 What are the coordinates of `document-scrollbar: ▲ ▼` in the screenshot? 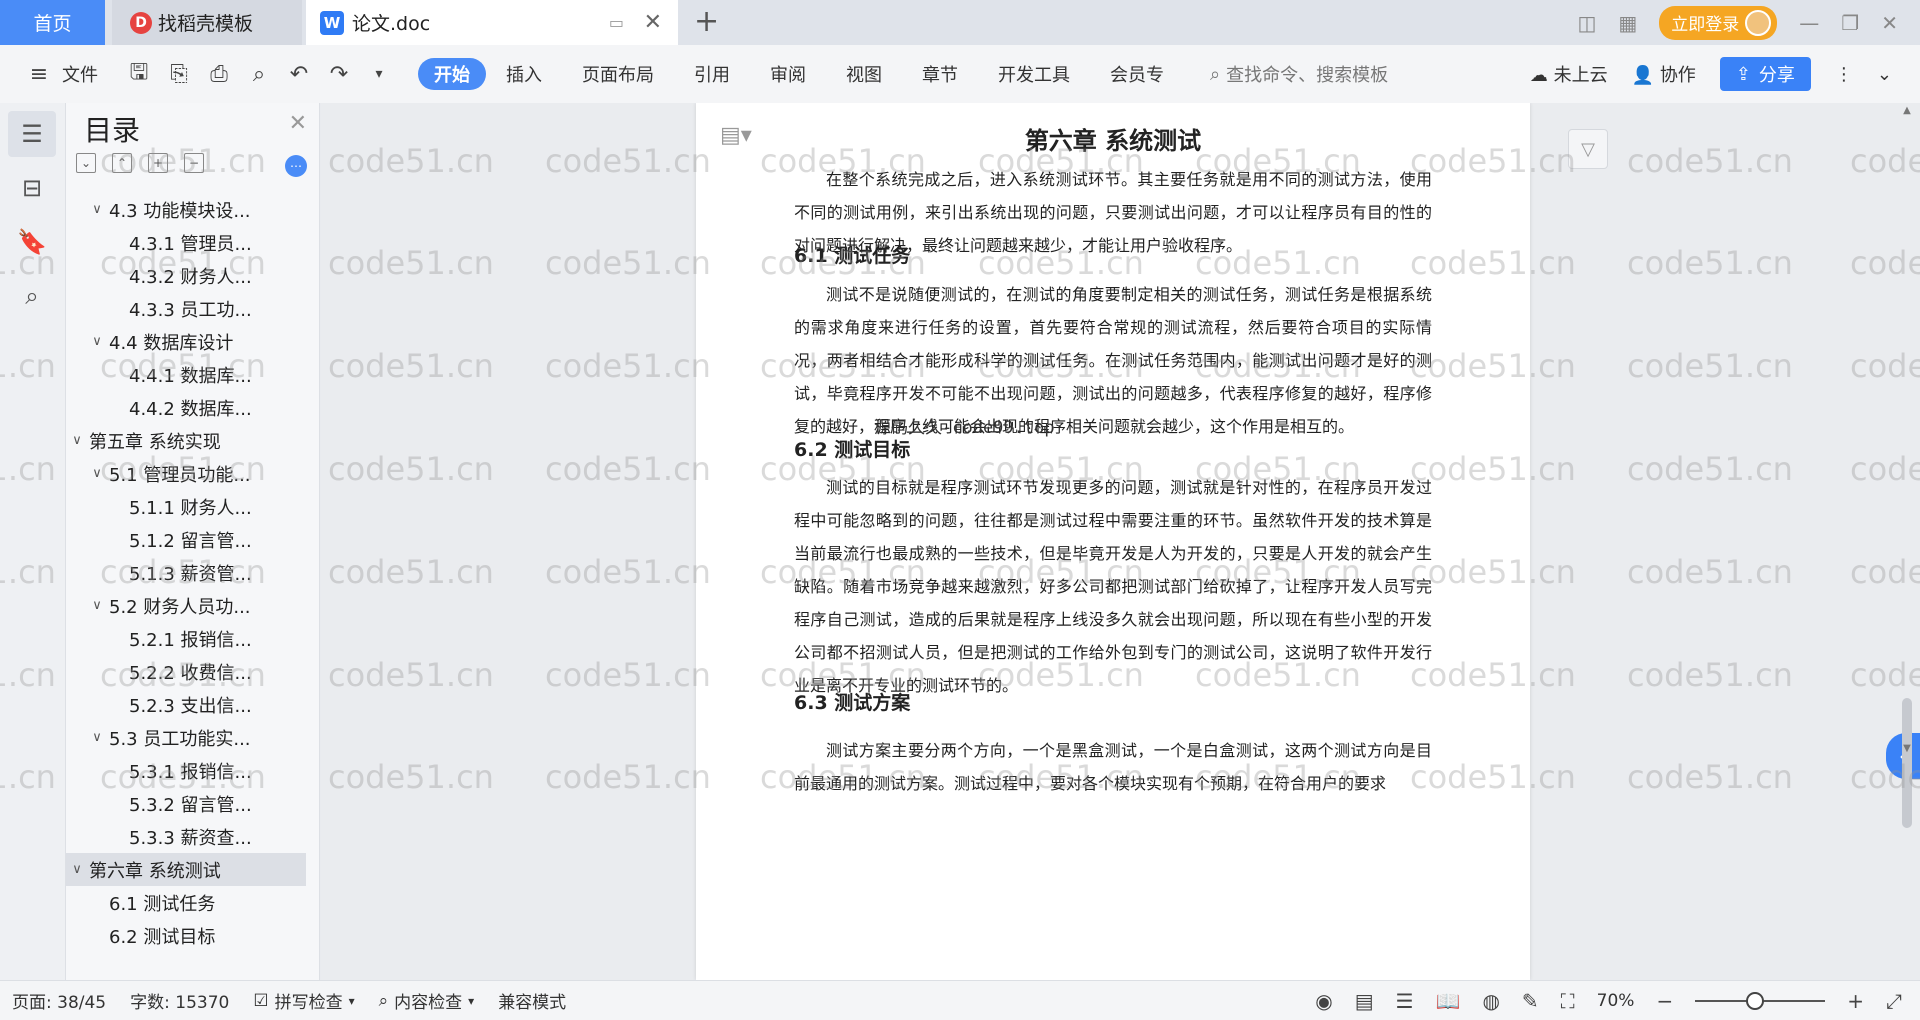 It's located at (1907, 541).